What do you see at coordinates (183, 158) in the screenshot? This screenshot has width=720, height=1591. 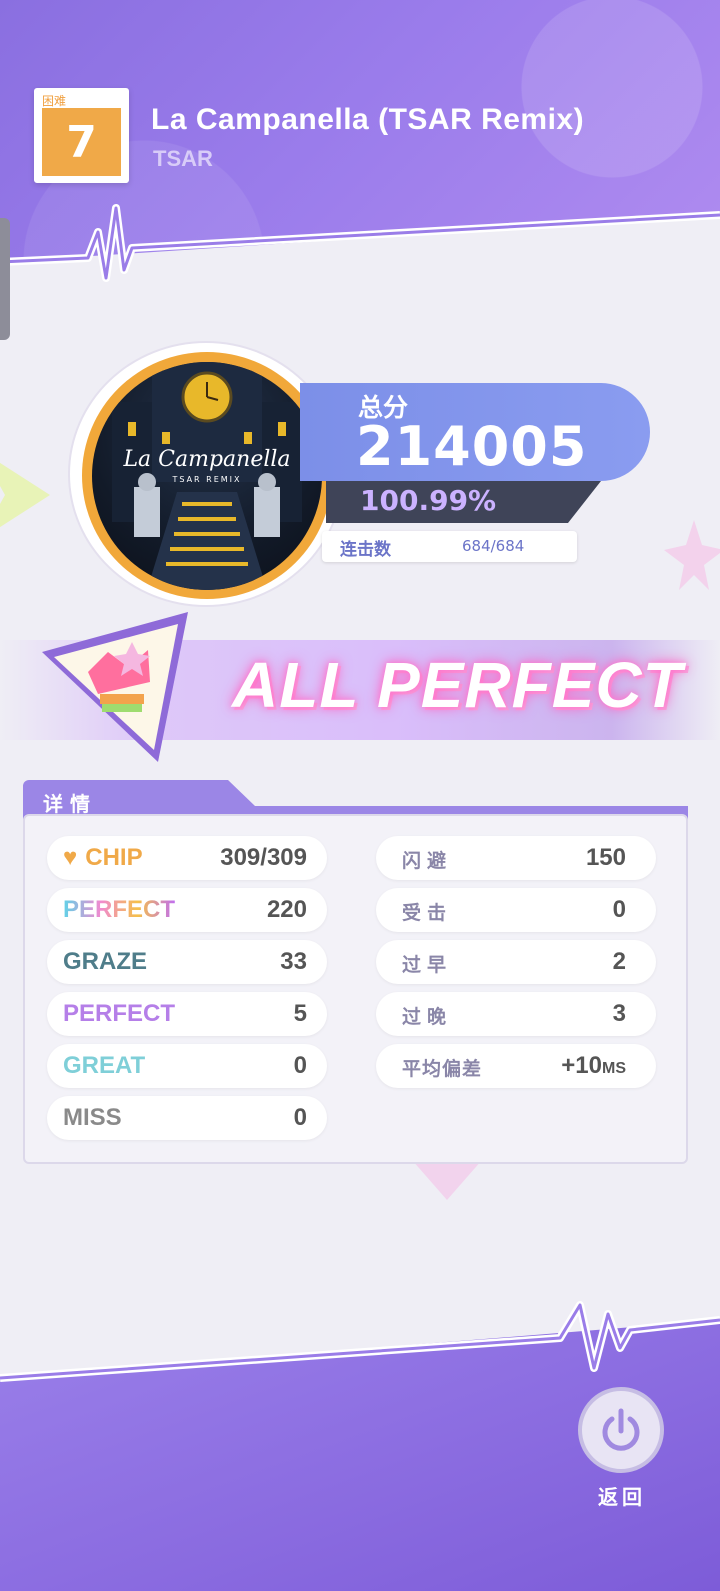 I see `song-artist: TSAR` at bounding box center [183, 158].